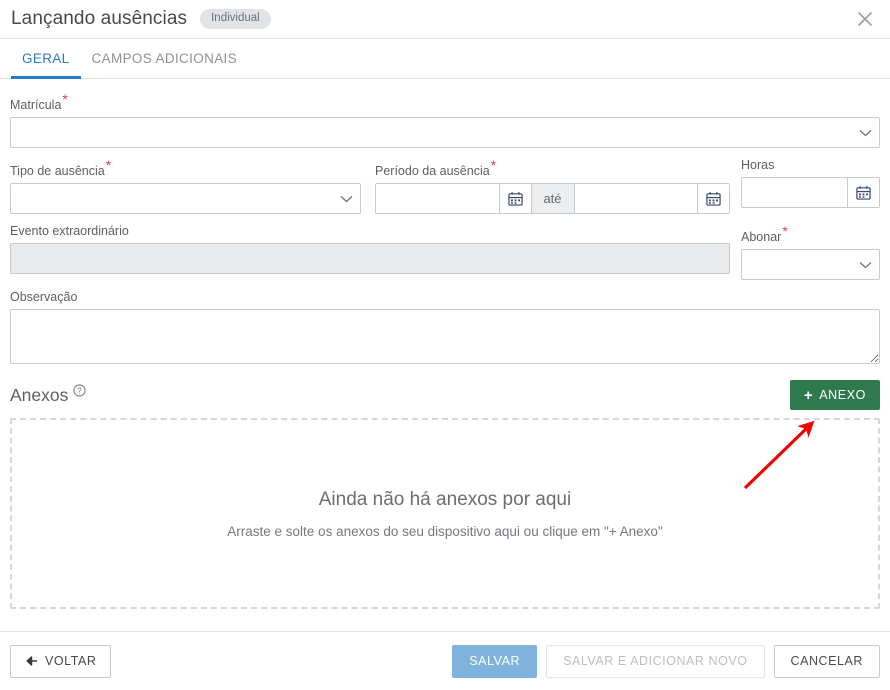  Describe the element at coordinates (31, 661) in the screenshot. I see `arrow-left-icon` at that location.